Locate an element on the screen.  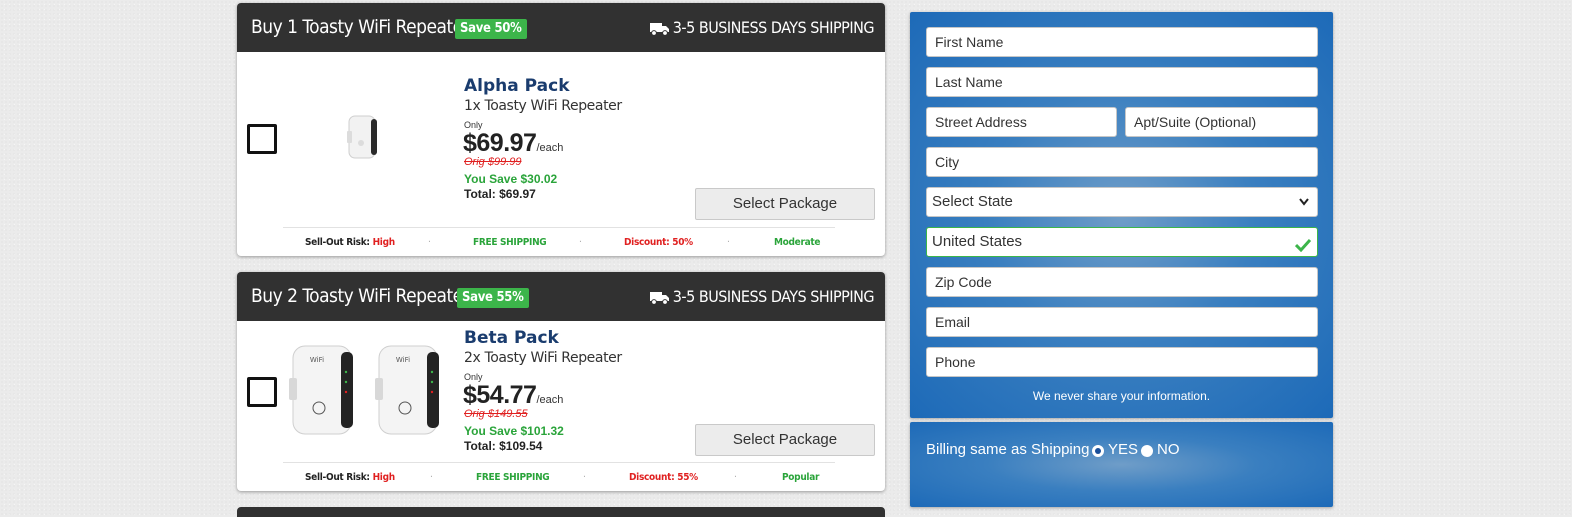
price: $69.97/each is located at coordinates (513, 143).